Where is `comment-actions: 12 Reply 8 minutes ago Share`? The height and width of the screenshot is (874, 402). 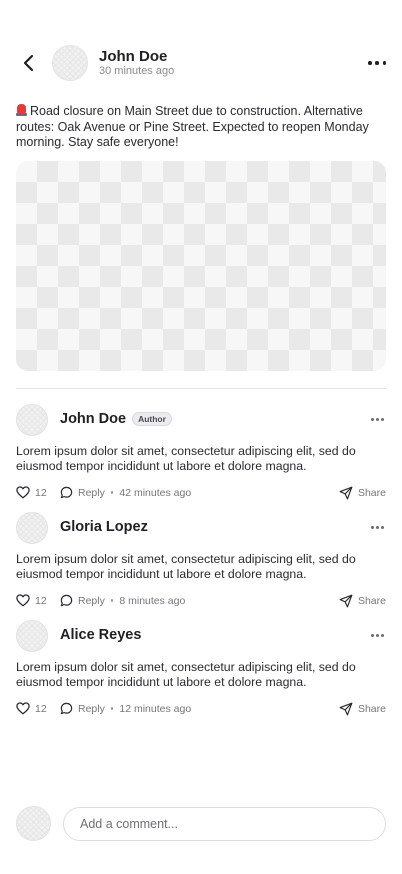 comment-actions: 12 Reply 8 minutes ago Share is located at coordinates (201, 601).